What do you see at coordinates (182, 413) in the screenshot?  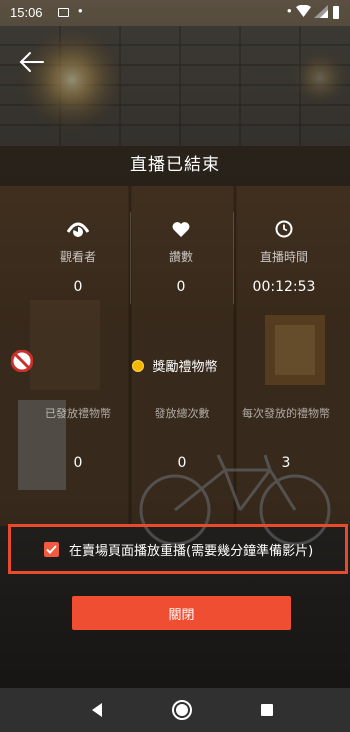 I see `gift-stat-label: 發放總次數` at bounding box center [182, 413].